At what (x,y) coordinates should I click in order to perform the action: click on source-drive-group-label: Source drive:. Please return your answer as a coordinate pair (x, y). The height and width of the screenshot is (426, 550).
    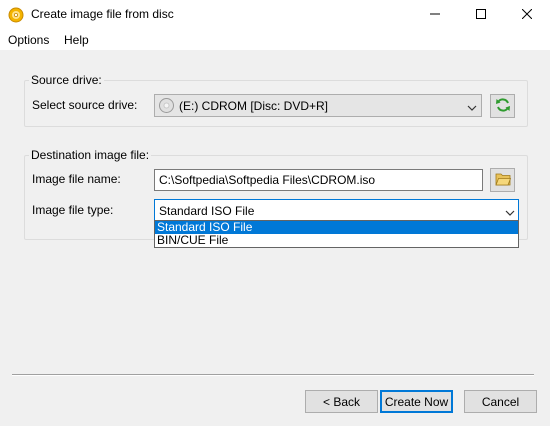
    Looking at the image, I should click on (66, 80).